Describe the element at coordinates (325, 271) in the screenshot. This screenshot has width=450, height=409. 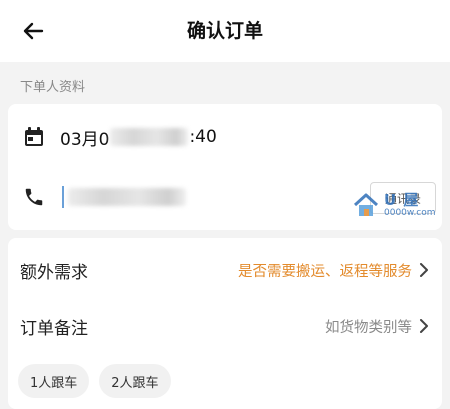
I see `extra-requirements-value: 是否需要搬运、返程等服务` at that location.